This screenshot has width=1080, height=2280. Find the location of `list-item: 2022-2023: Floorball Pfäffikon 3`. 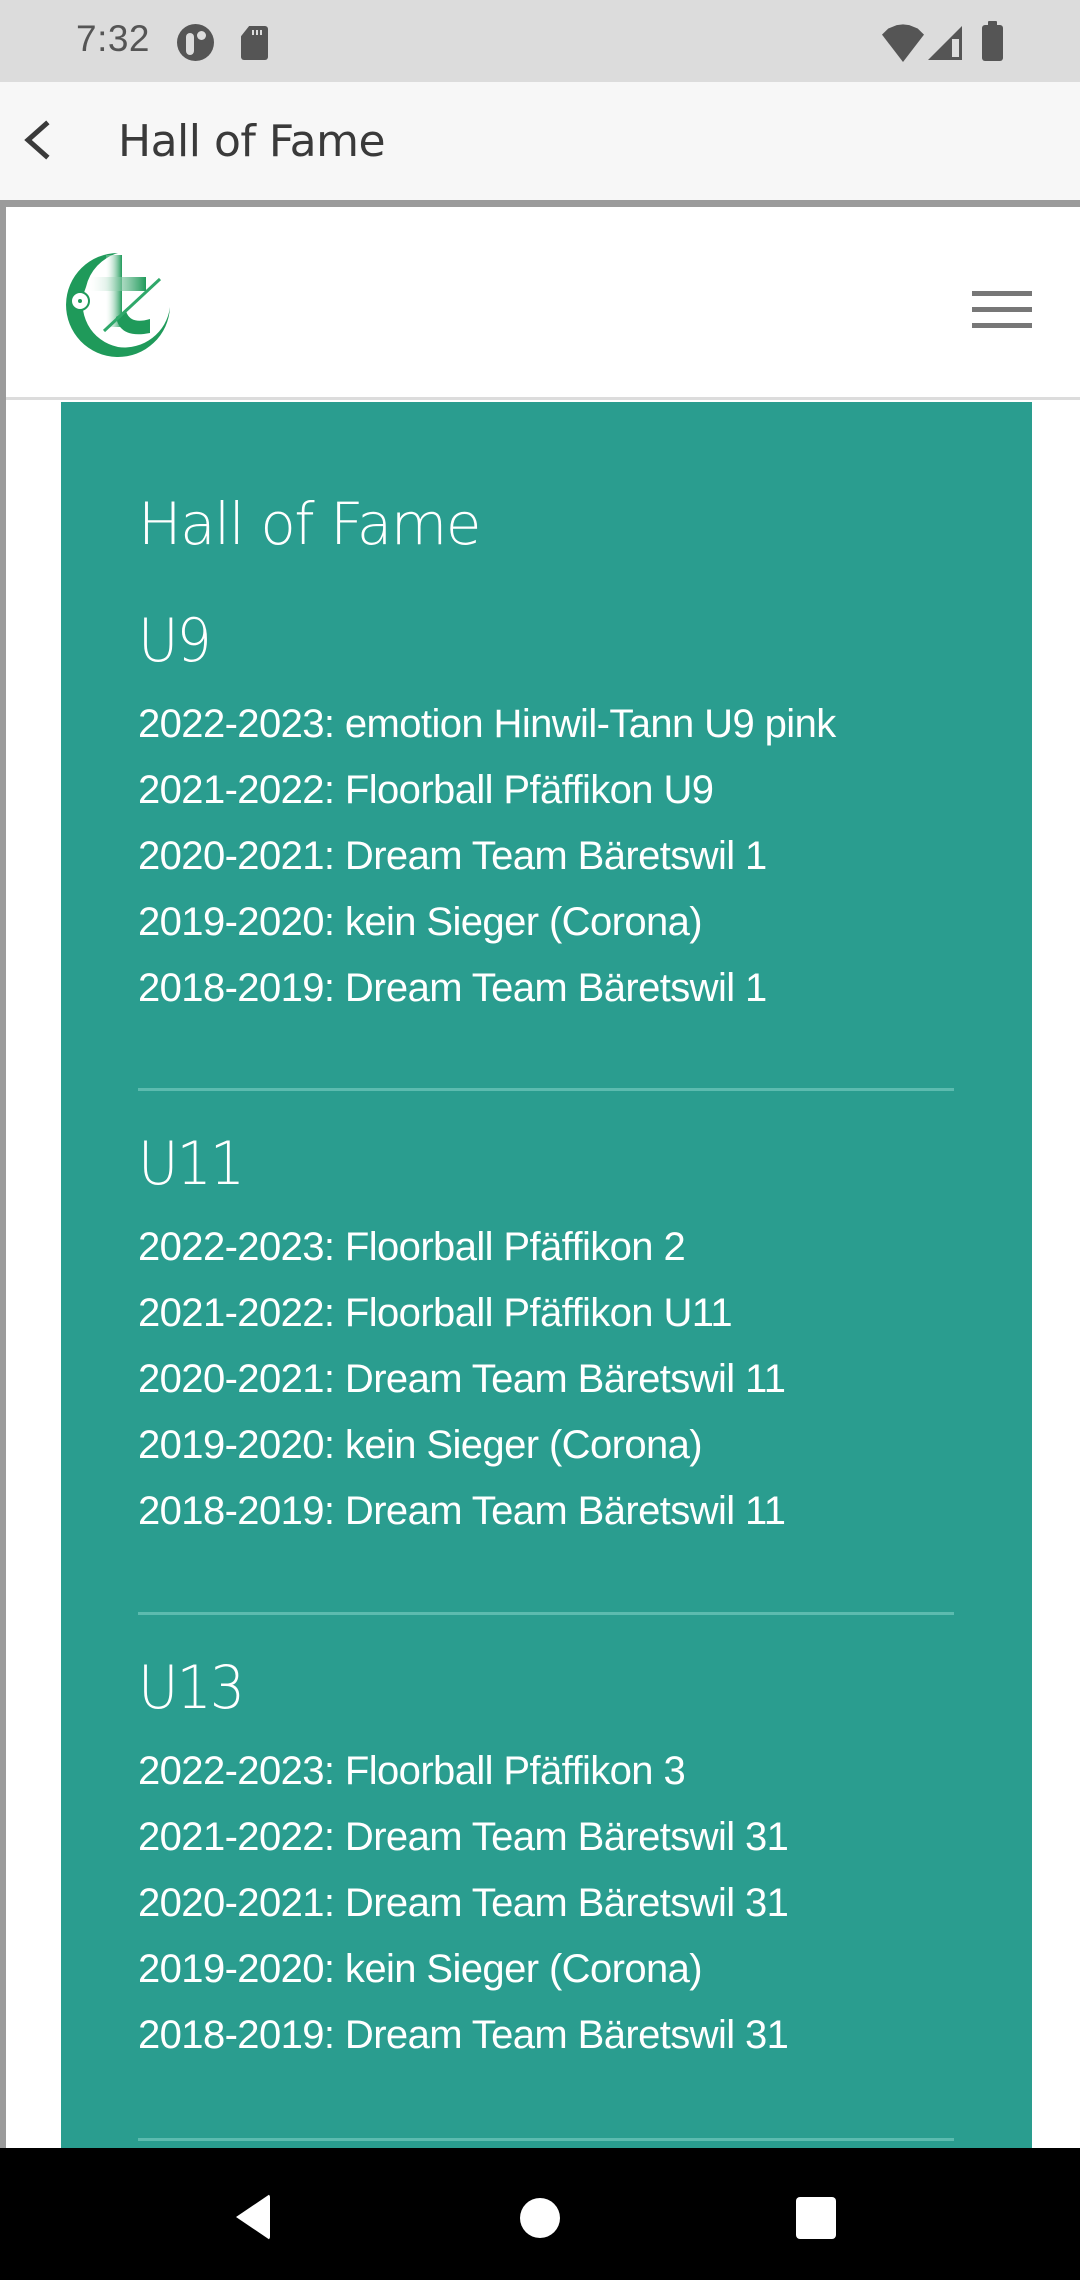

list-item: 2022-2023: Floorball Pfäffikon 3 is located at coordinates (412, 1771).